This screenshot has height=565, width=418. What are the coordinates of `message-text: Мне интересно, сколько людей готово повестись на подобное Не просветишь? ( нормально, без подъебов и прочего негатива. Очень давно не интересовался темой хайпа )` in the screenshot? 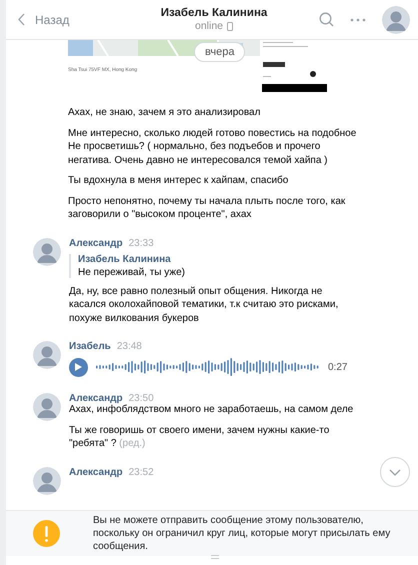 It's located at (213, 146).